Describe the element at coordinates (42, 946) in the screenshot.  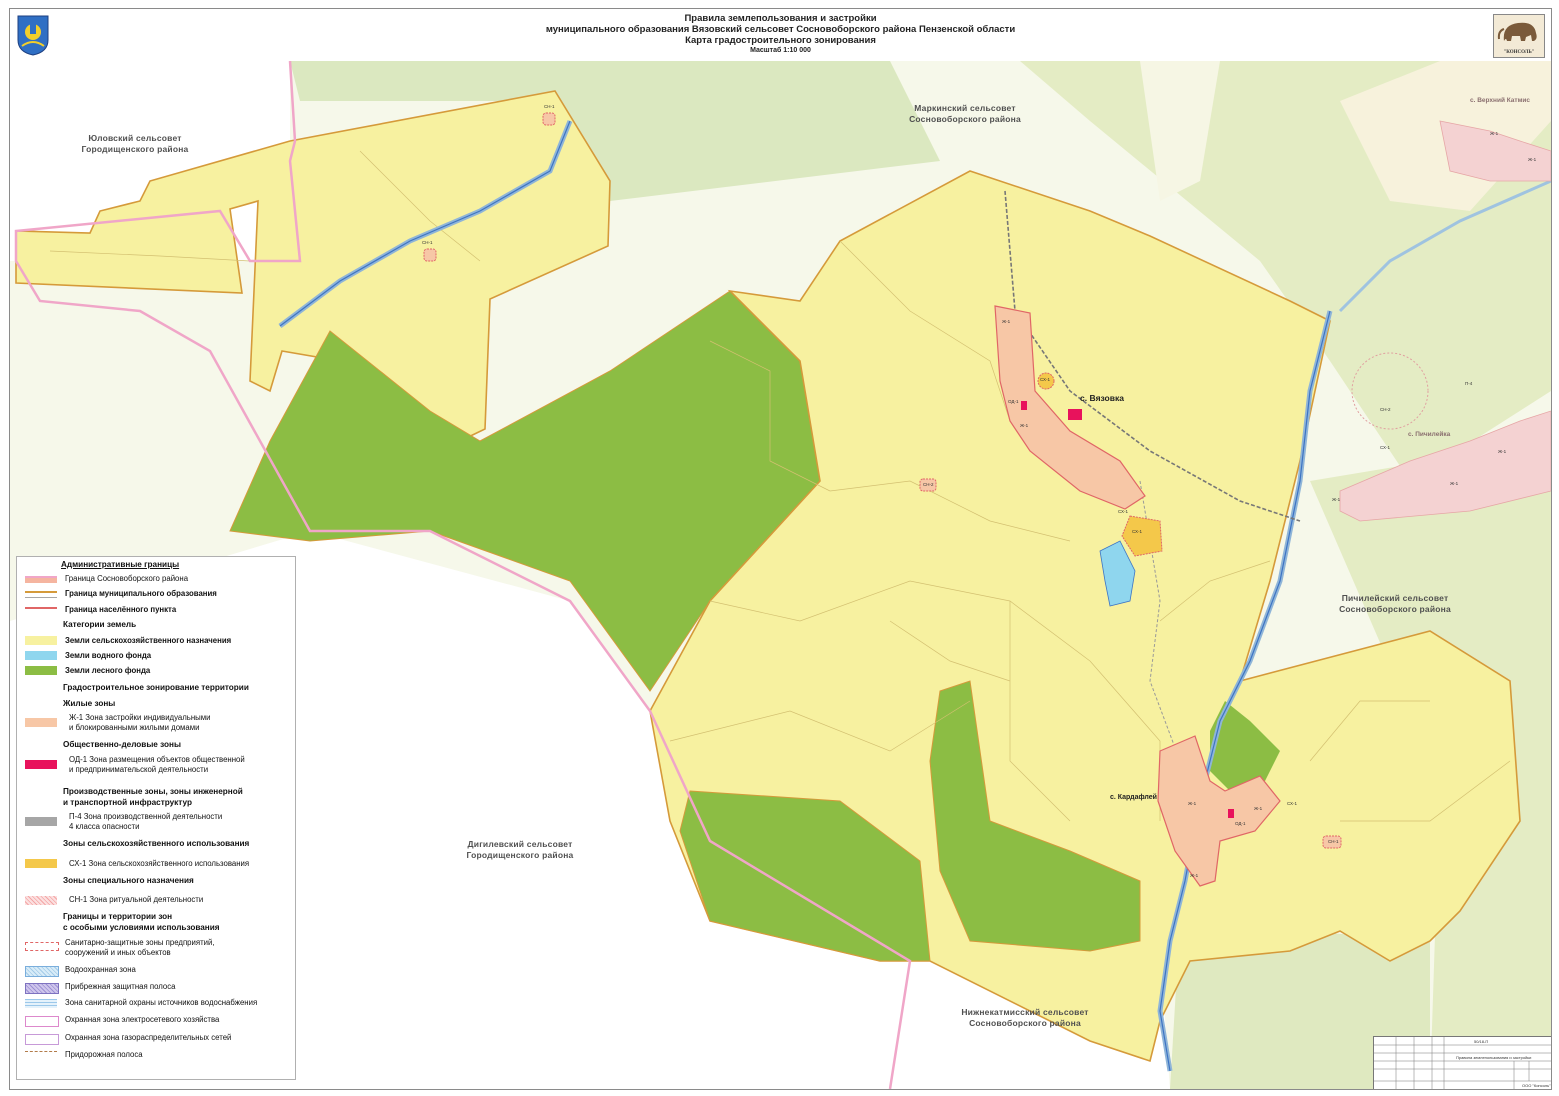
I see `legend-swatch-szz` at that location.